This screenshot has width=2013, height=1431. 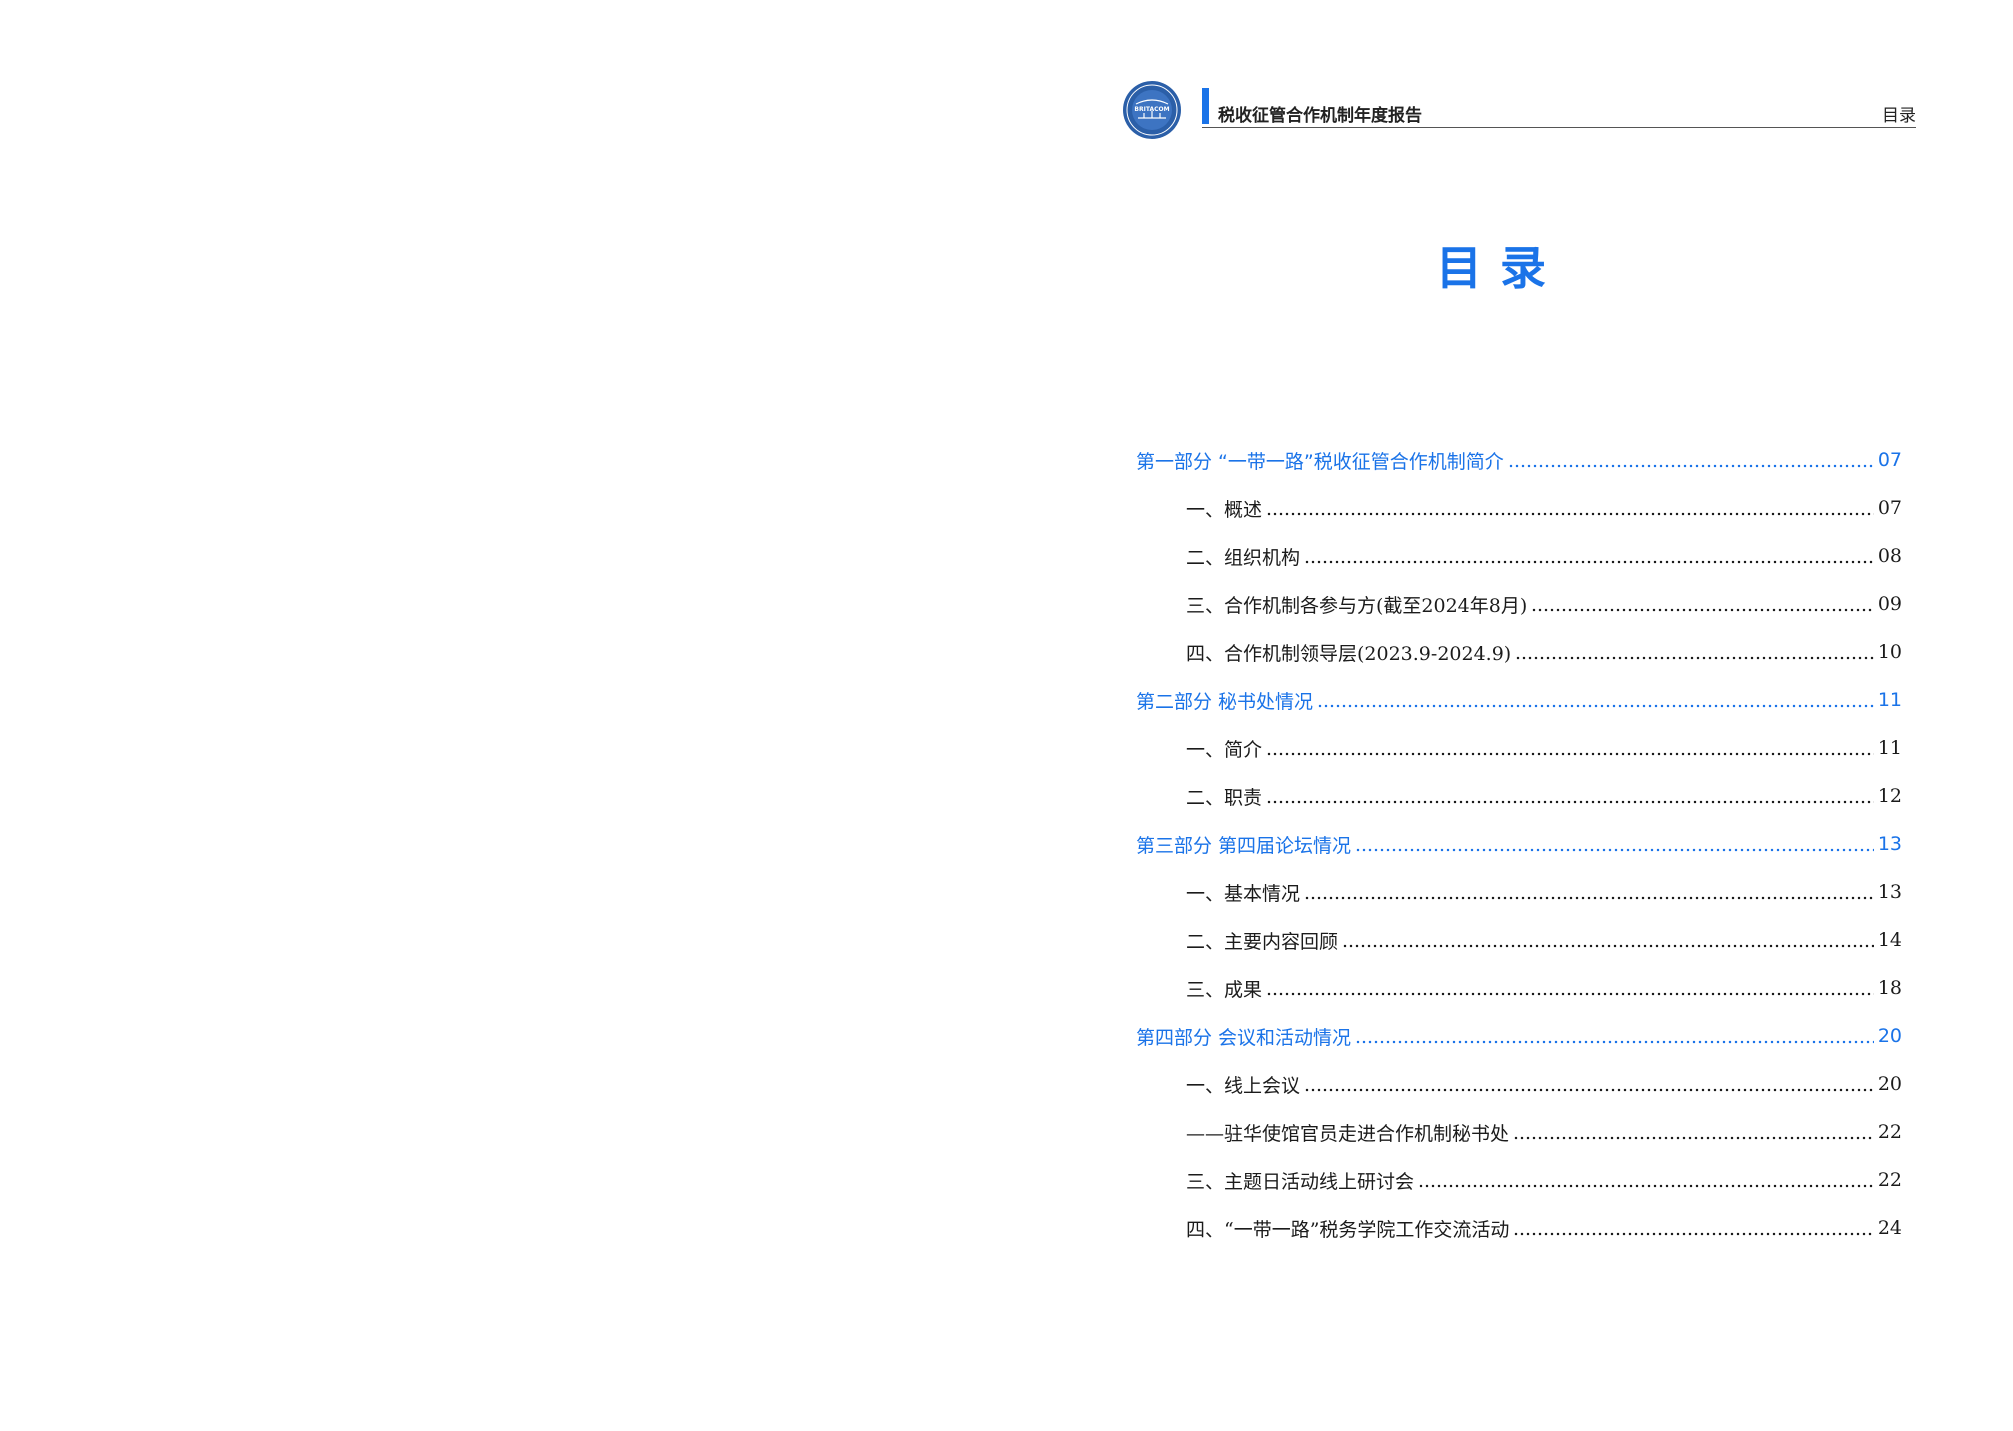 What do you see at coordinates (1348, 1133) in the screenshot?
I see `toc-entry-label: ——驻华使馆官员走进合作机制秘书处` at bounding box center [1348, 1133].